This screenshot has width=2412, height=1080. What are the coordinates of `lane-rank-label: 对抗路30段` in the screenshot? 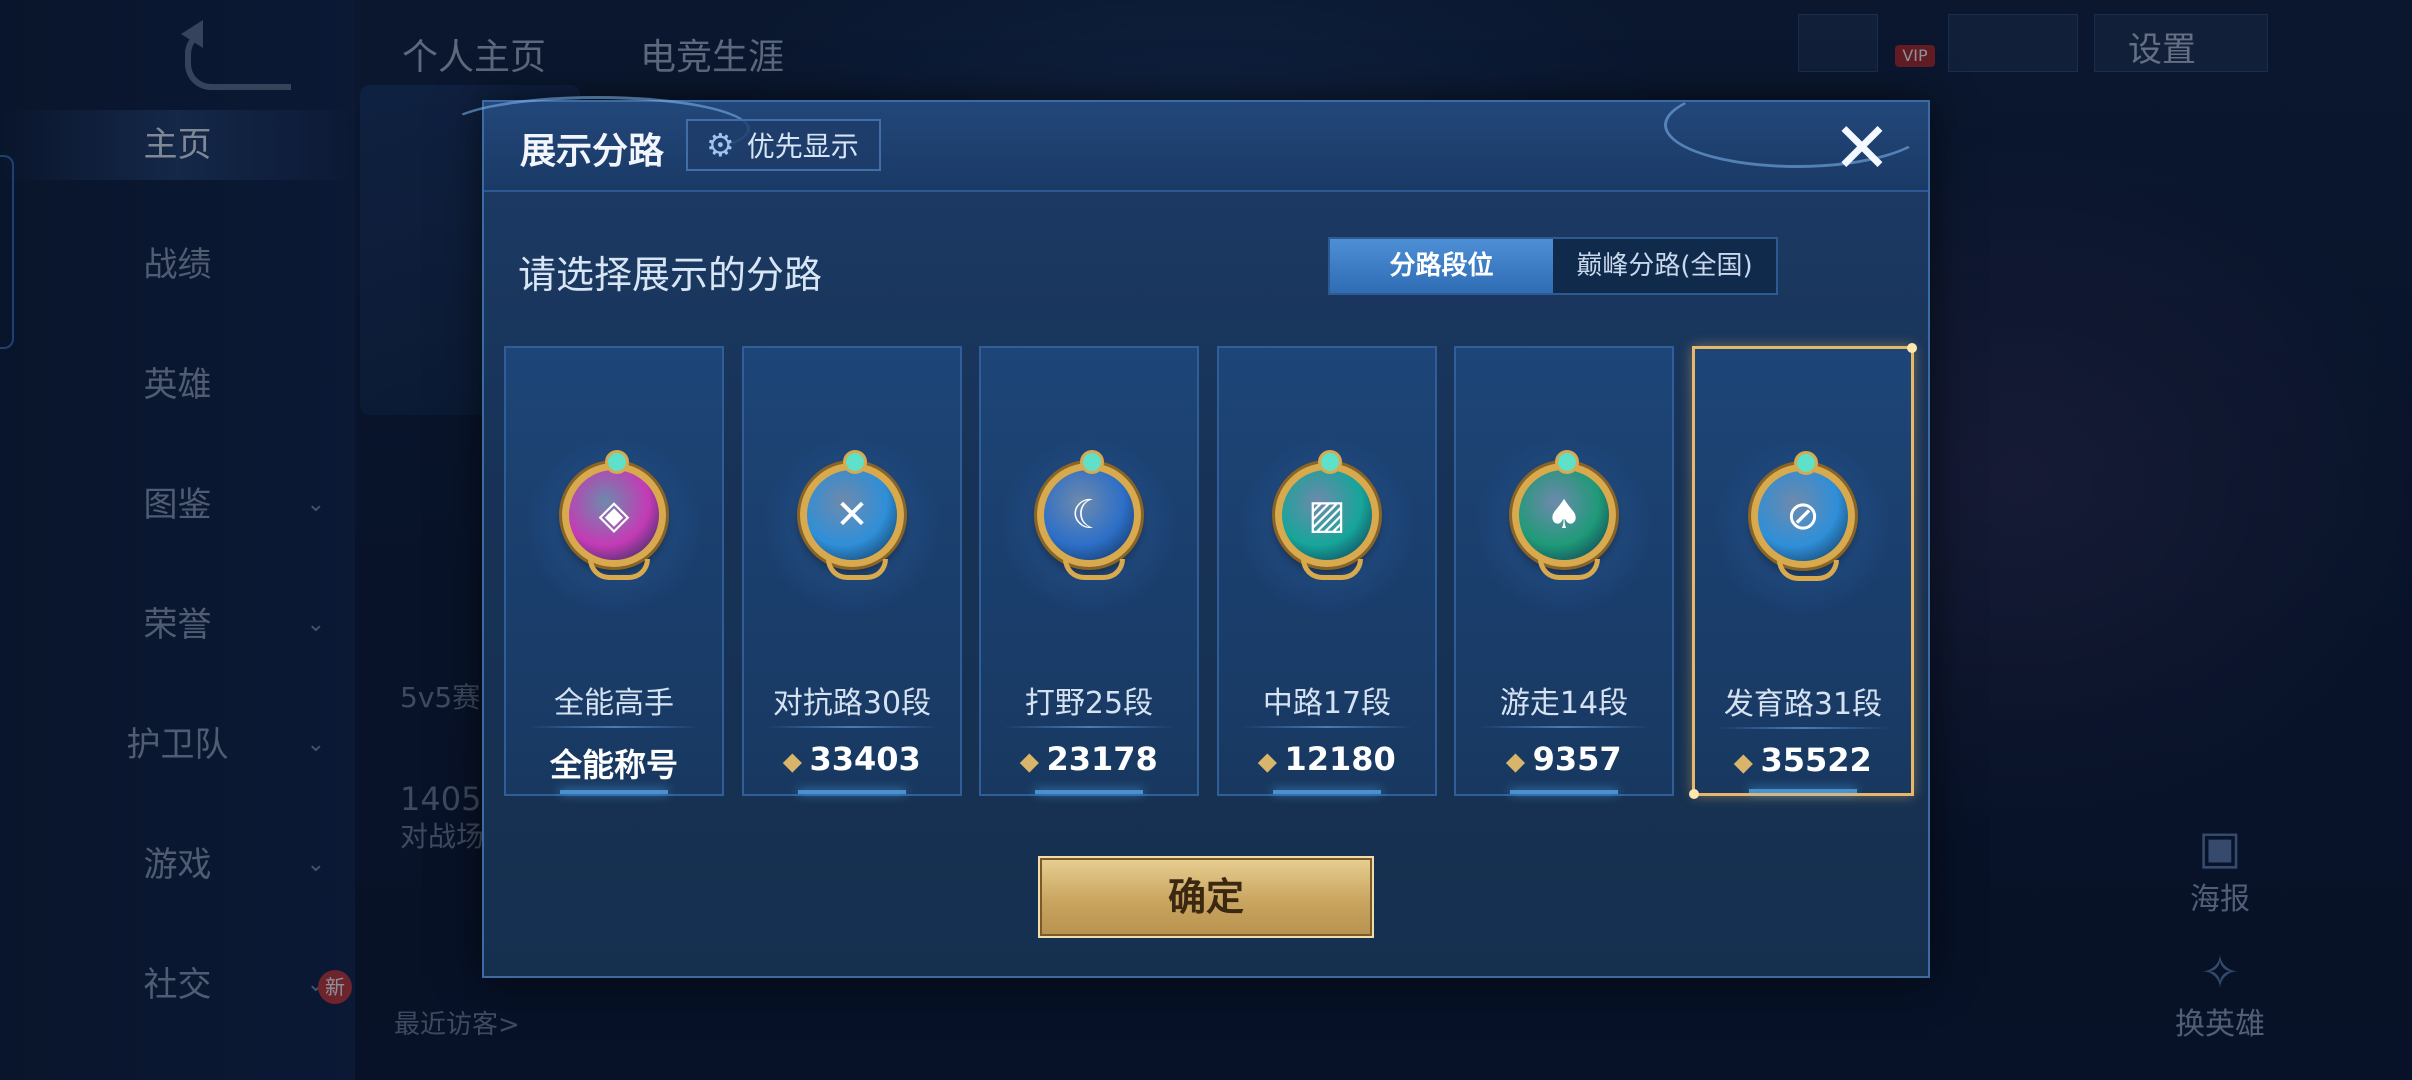 It's located at (852, 703).